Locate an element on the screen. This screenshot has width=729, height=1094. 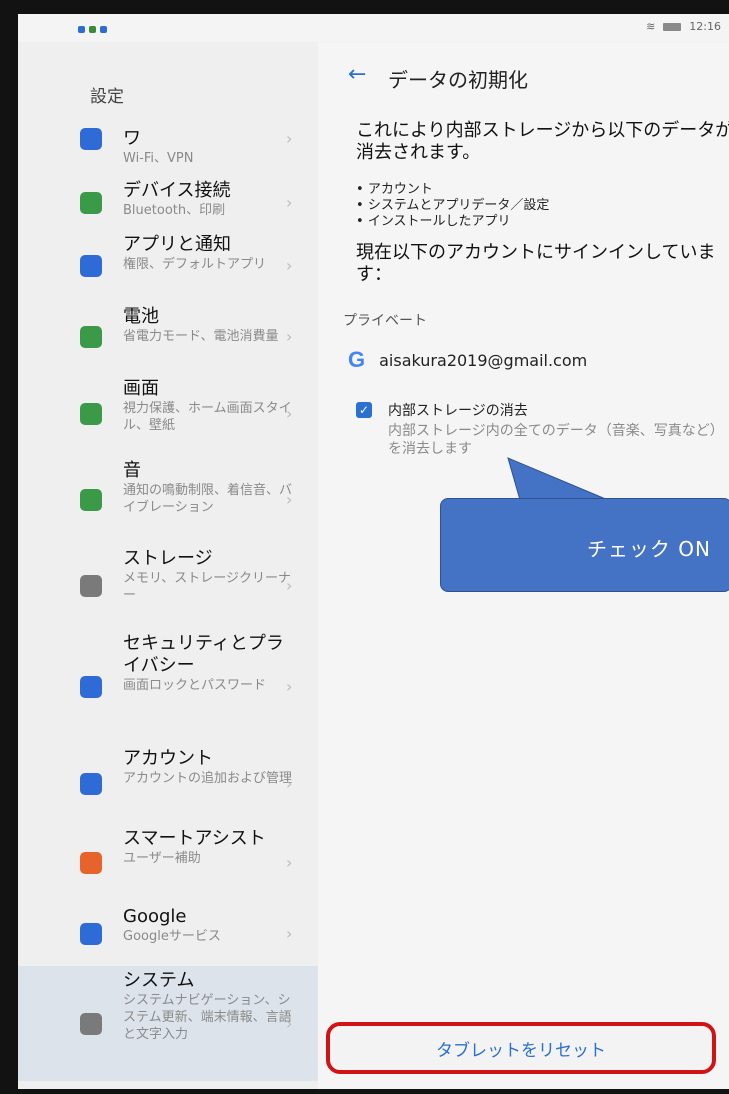
sidebar-item-subtitle: ユーザー補助 is located at coordinates (162, 858).